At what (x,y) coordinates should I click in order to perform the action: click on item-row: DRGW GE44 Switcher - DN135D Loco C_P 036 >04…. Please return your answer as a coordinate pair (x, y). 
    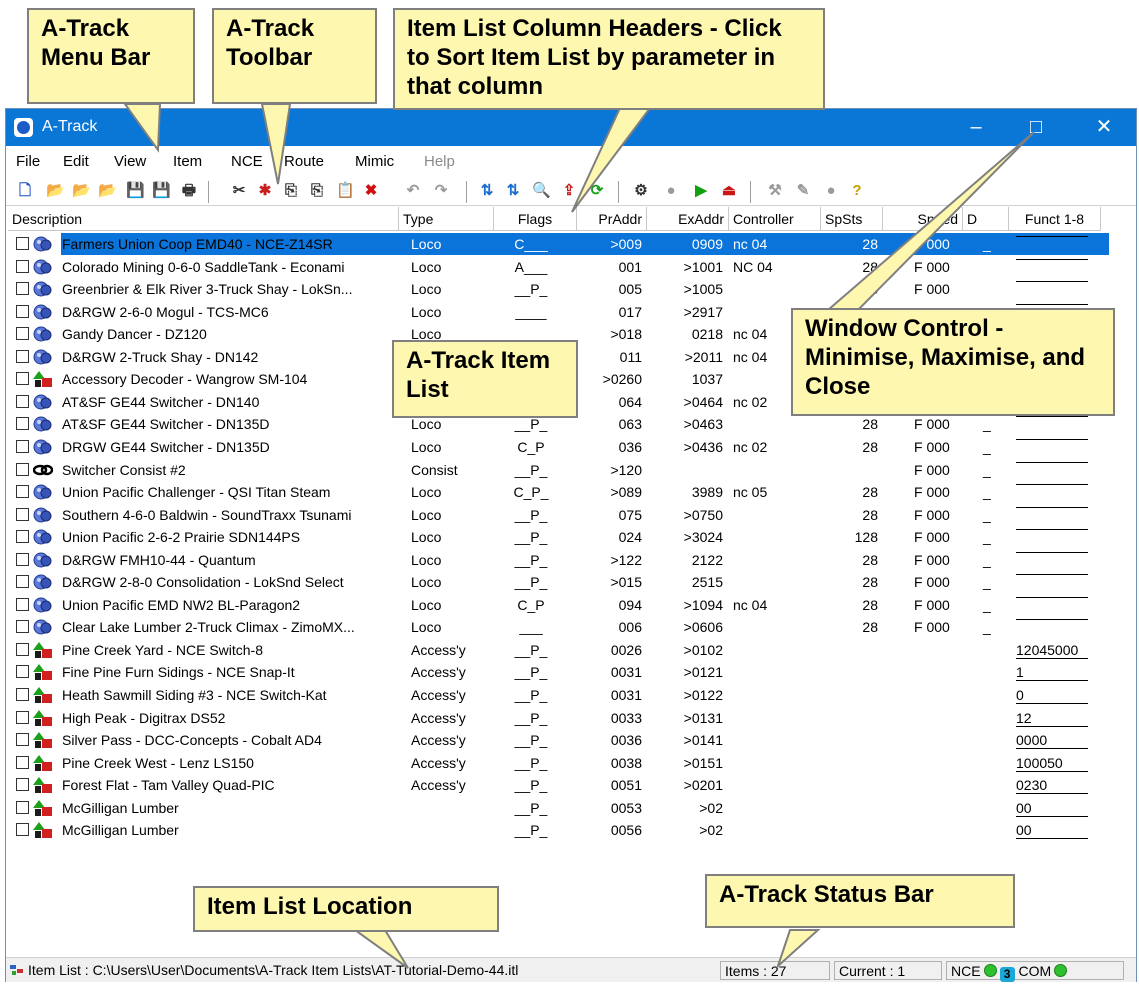
    Looking at the image, I should click on (556, 447).